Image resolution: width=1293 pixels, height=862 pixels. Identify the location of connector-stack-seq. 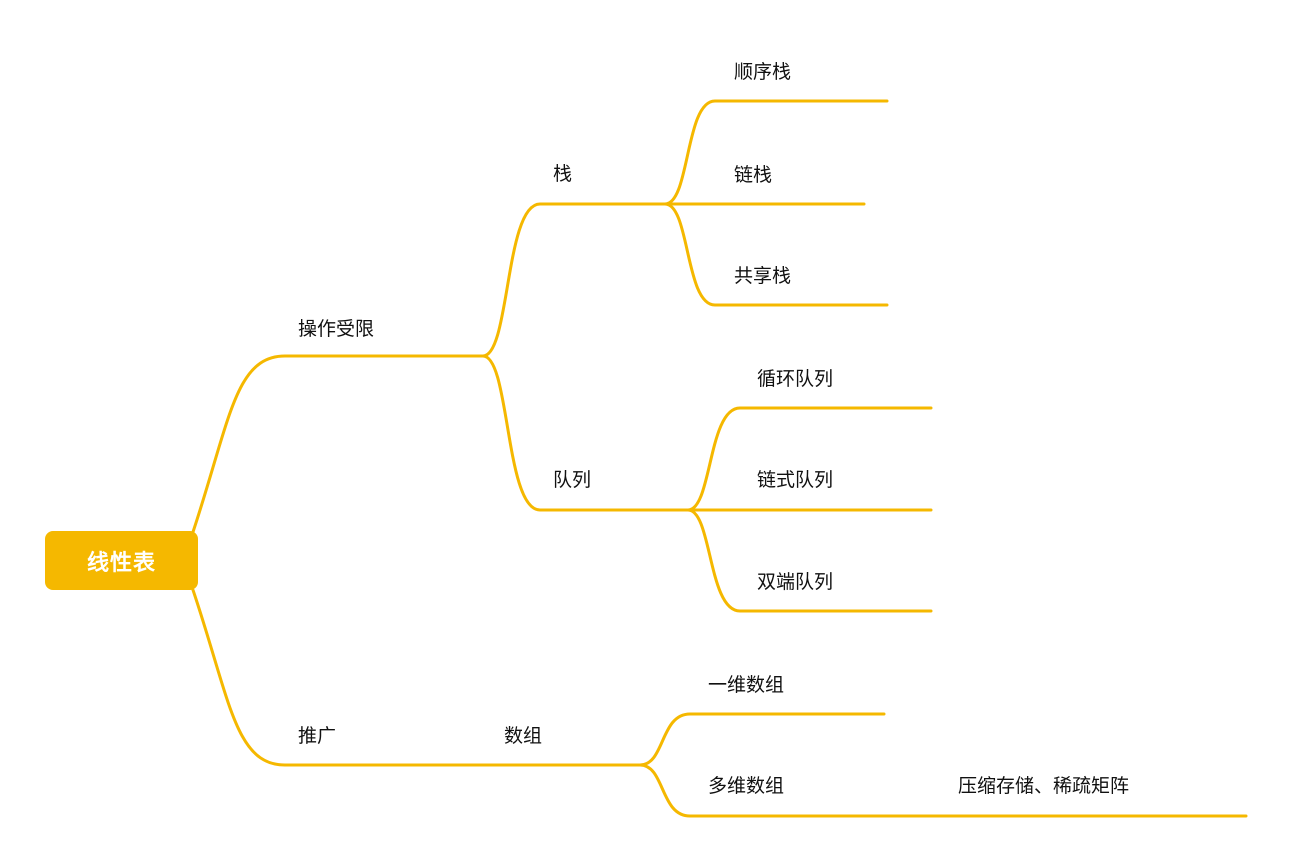
(776, 152).